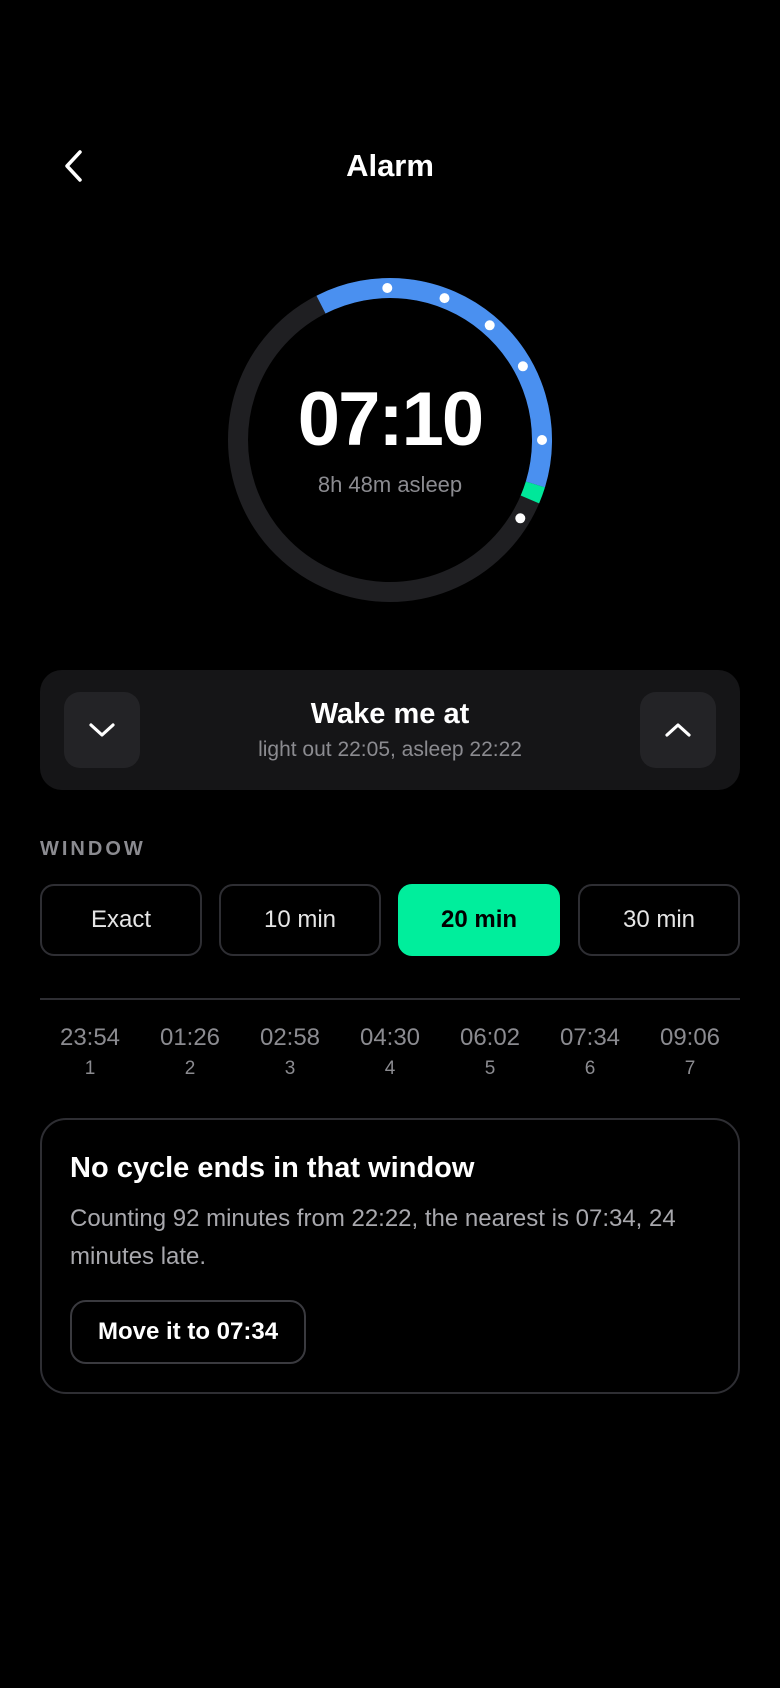  I want to click on cycle-item: 06:02 5, so click(490, 1052).